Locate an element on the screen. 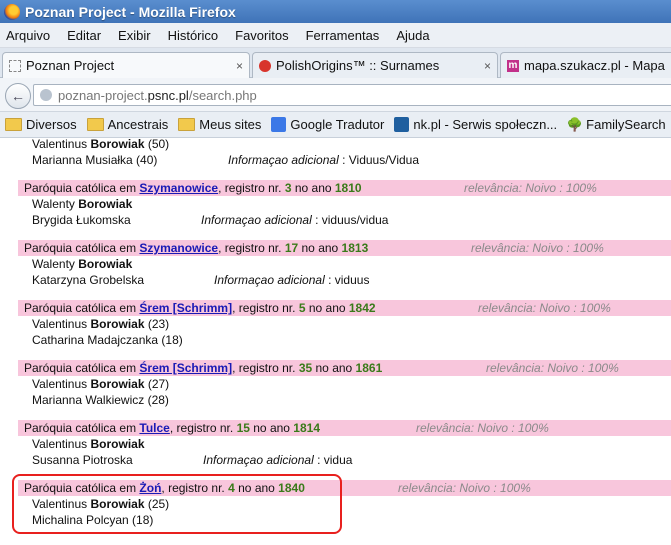 This screenshot has height=545, width=671. tab-polishorigins: PolishOrigins™ :: Surnames × is located at coordinates (375, 65).